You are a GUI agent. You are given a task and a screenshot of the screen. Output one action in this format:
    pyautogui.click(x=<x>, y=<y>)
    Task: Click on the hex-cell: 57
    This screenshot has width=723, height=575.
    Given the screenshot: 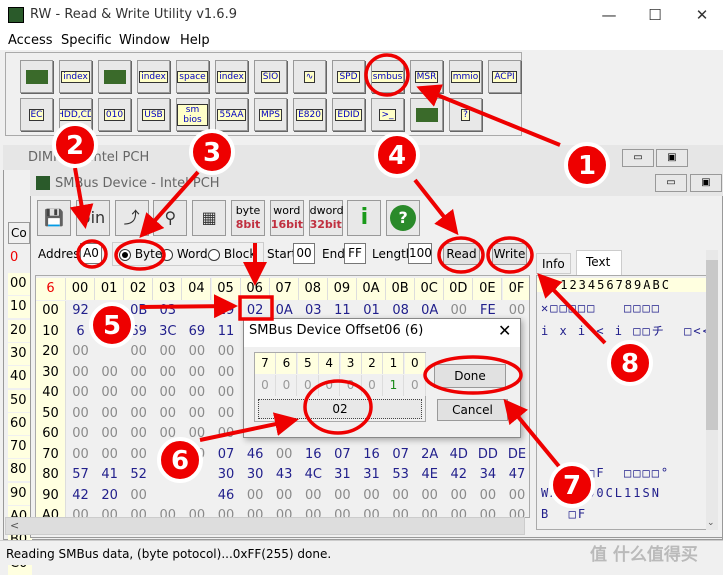 What is the action you would take?
    pyautogui.click(x=80, y=475)
    